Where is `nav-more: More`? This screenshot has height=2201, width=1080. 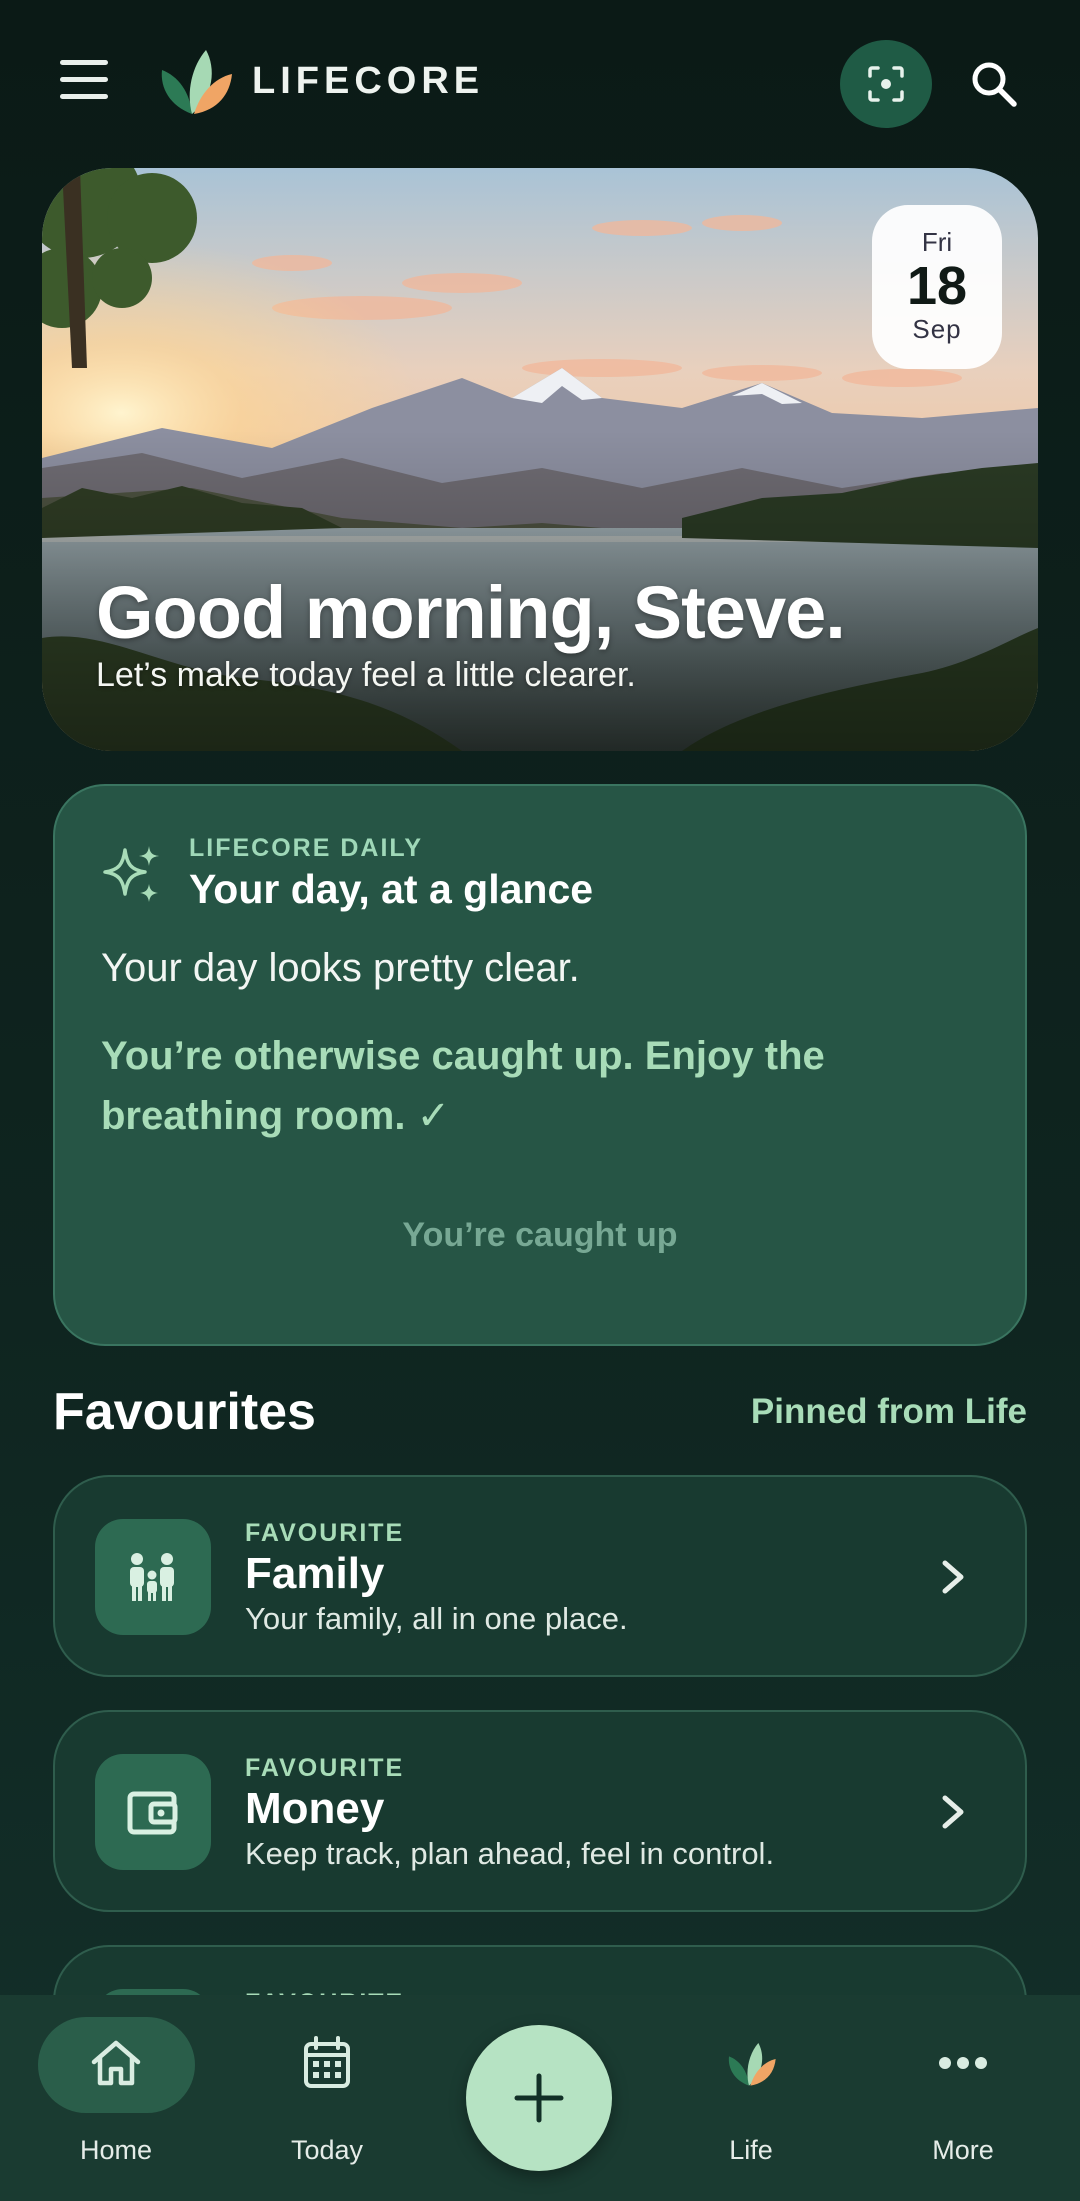 nav-more: More is located at coordinates (963, 2098).